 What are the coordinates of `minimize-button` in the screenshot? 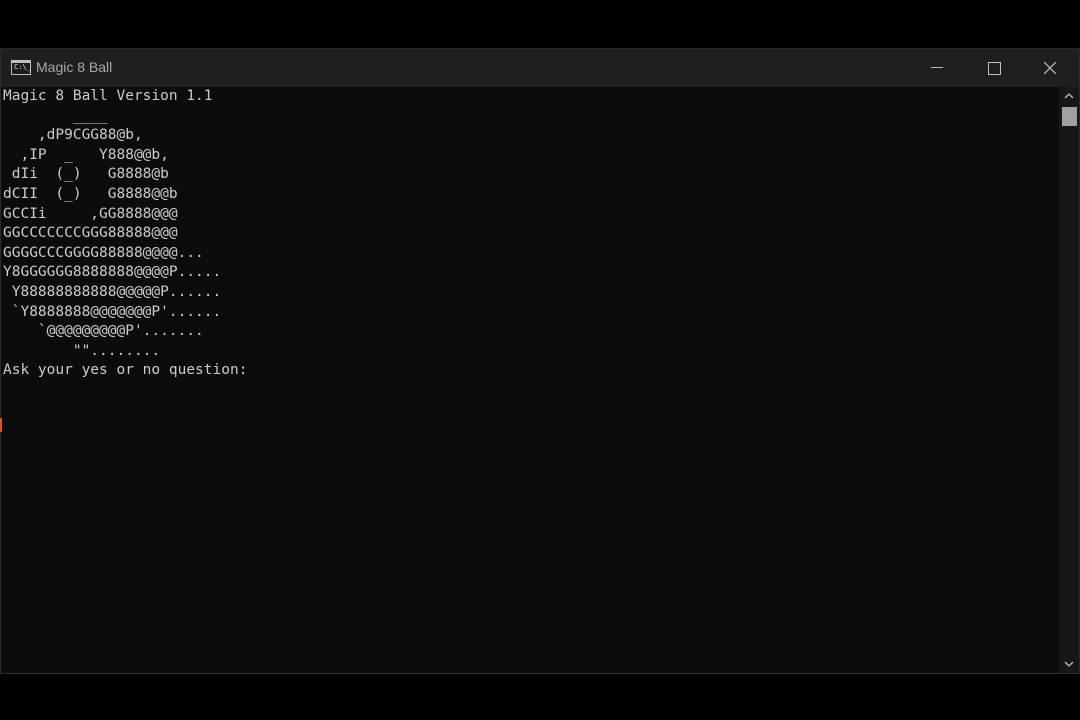 It's located at (937, 68).